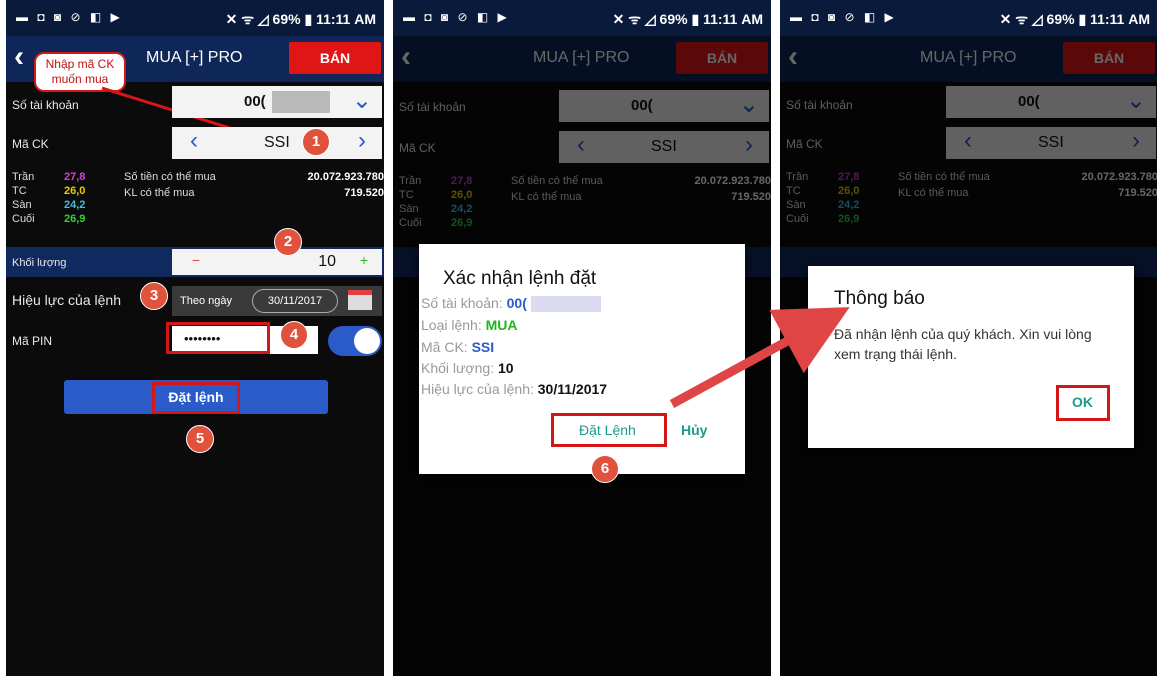  What do you see at coordinates (759, 357) in the screenshot?
I see `flow-arrow-icon` at bounding box center [759, 357].